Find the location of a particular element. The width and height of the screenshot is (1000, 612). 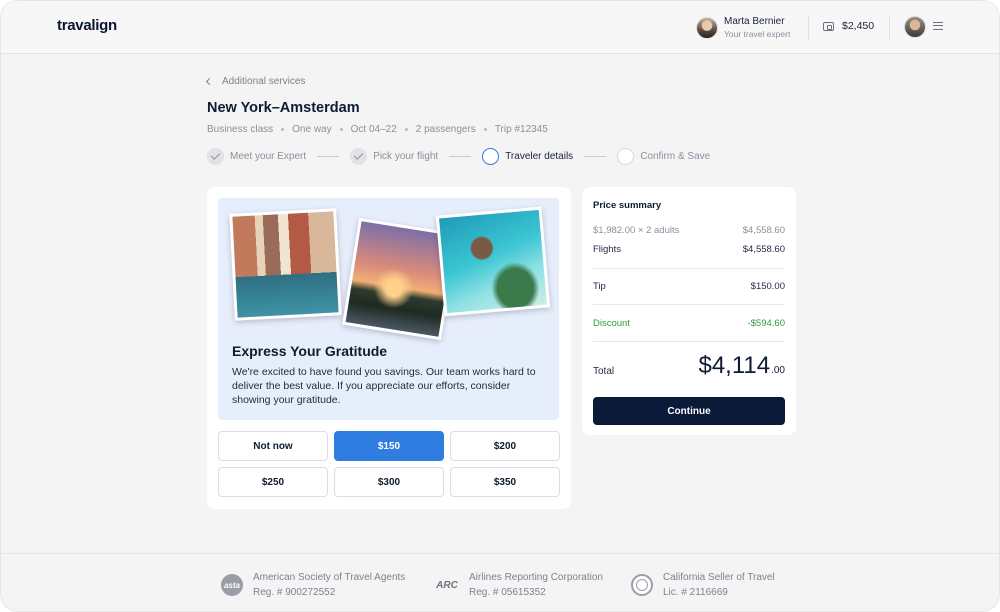

accreditation-reg: Reg. # 900272552 is located at coordinates (294, 592).